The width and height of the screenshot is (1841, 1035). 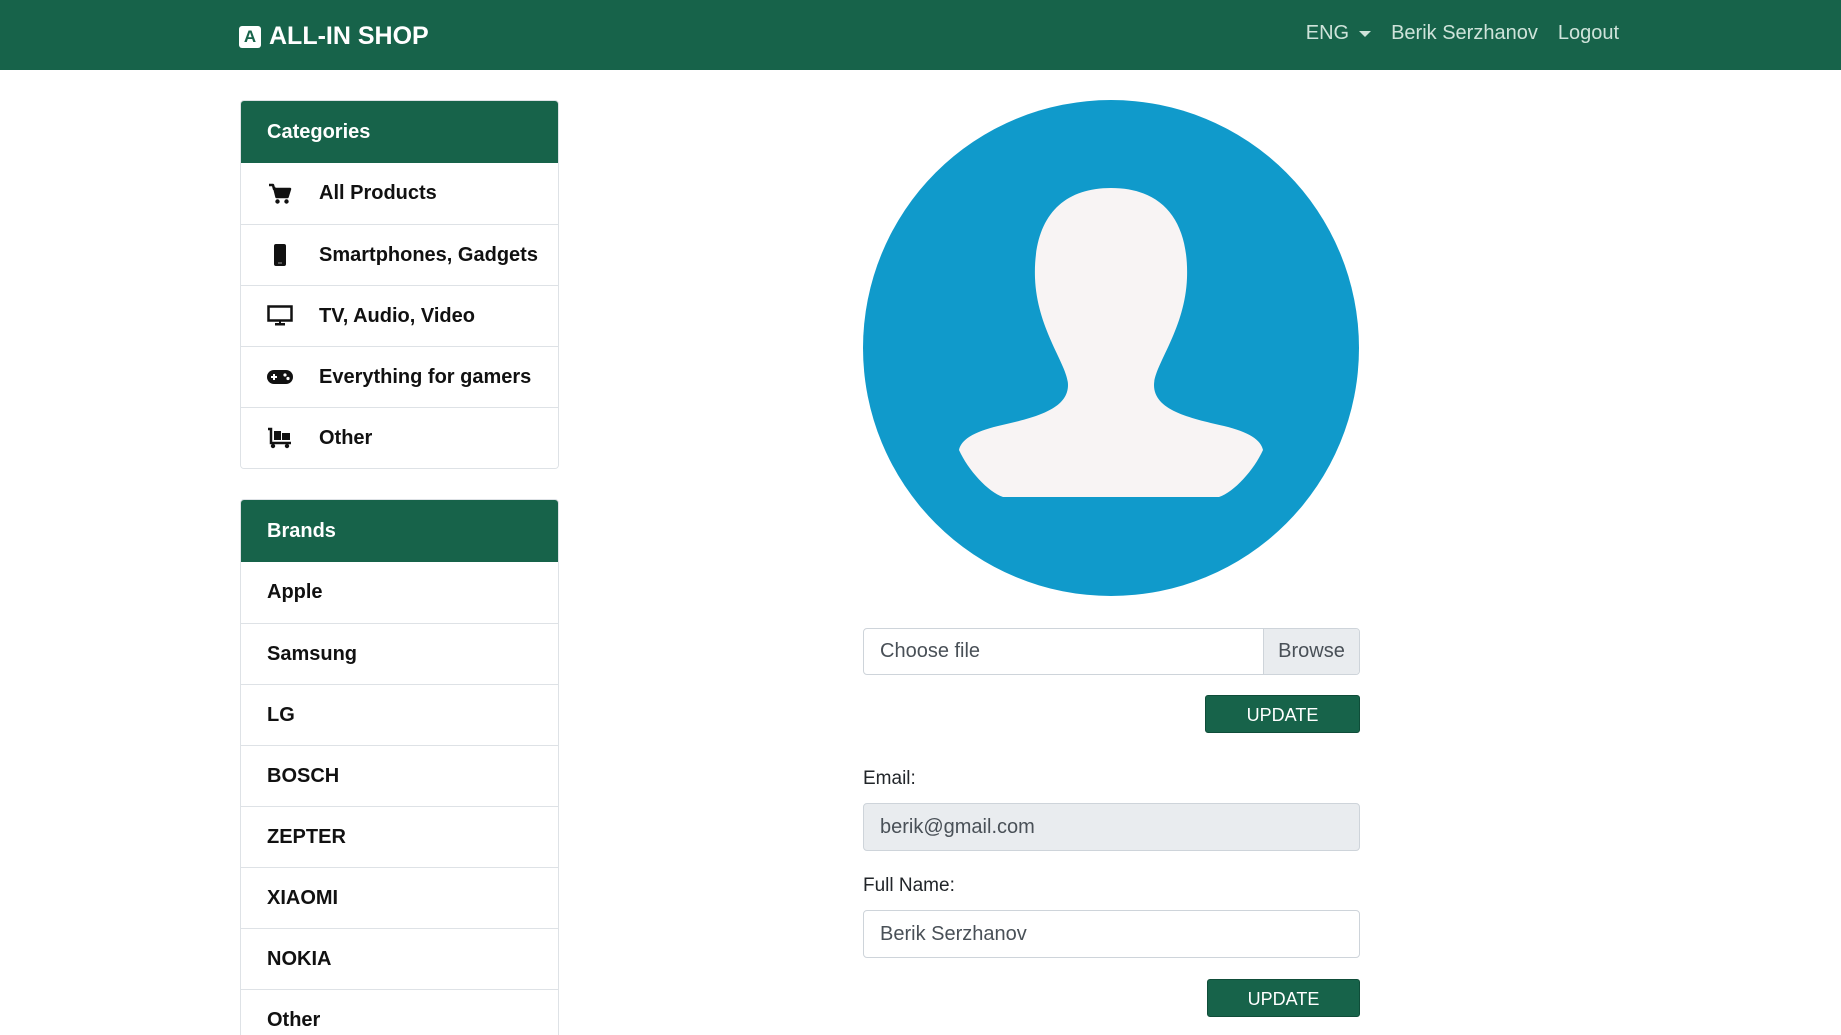 What do you see at coordinates (399, 437) in the screenshot?
I see `category-item-other: Other` at bounding box center [399, 437].